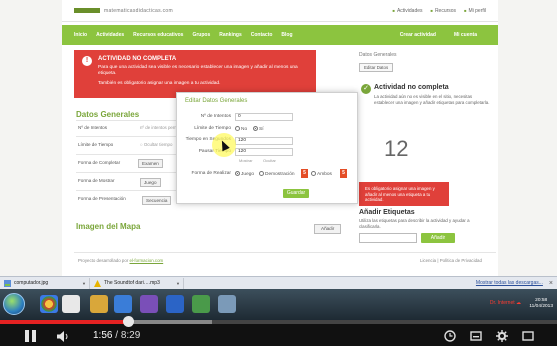 This screenshot has height=346, width=557. I want to click on intentos-label: Nº de Intentos, so click(215, 116).